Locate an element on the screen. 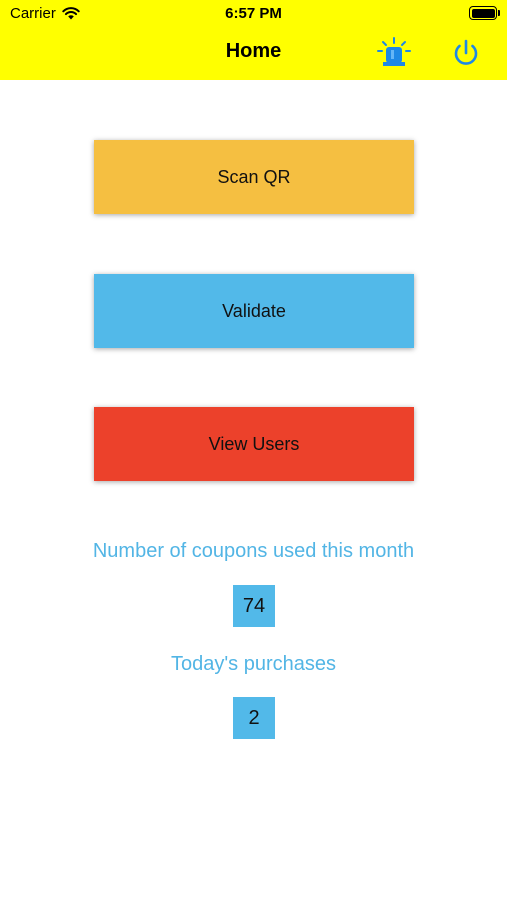 The image size is (507, 900). battery-icon is located at coordinates (484, 13).